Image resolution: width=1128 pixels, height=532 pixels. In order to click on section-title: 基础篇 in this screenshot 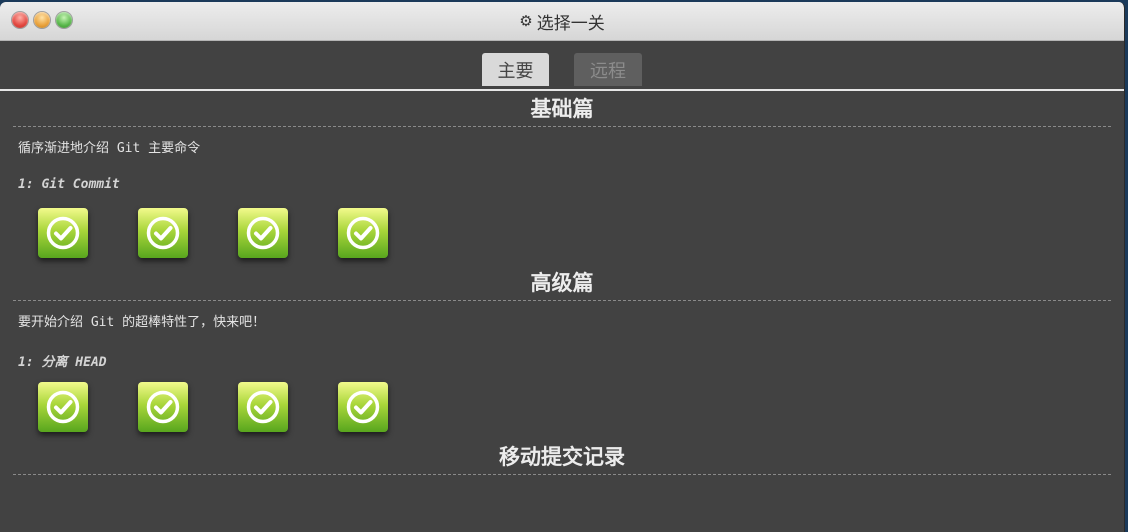, I will do `click(562, 108)`.